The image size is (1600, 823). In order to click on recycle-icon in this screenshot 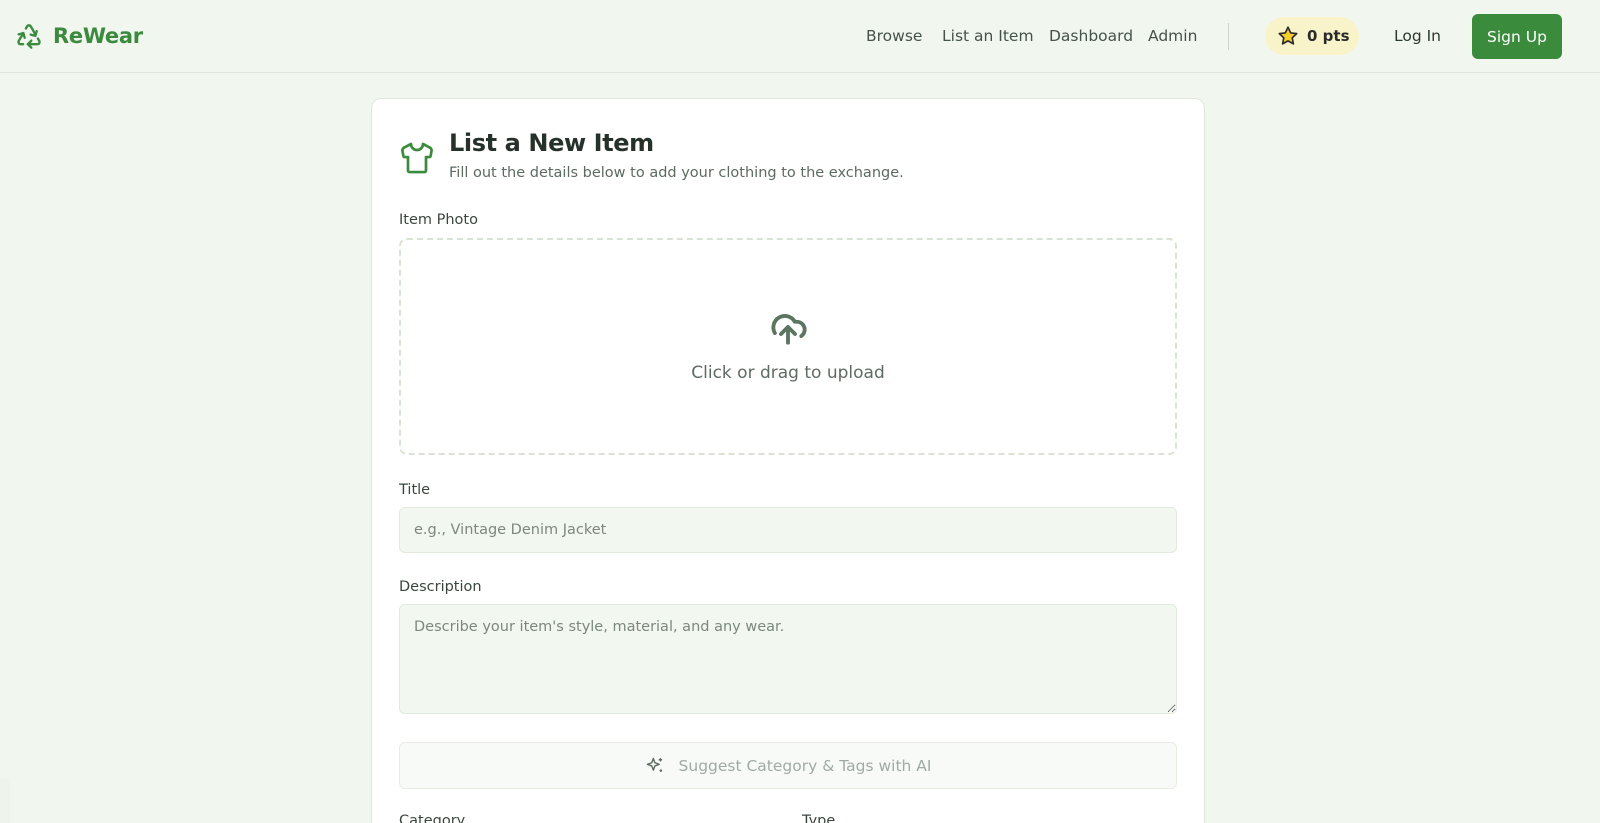, I will do `click(29, 36)`.